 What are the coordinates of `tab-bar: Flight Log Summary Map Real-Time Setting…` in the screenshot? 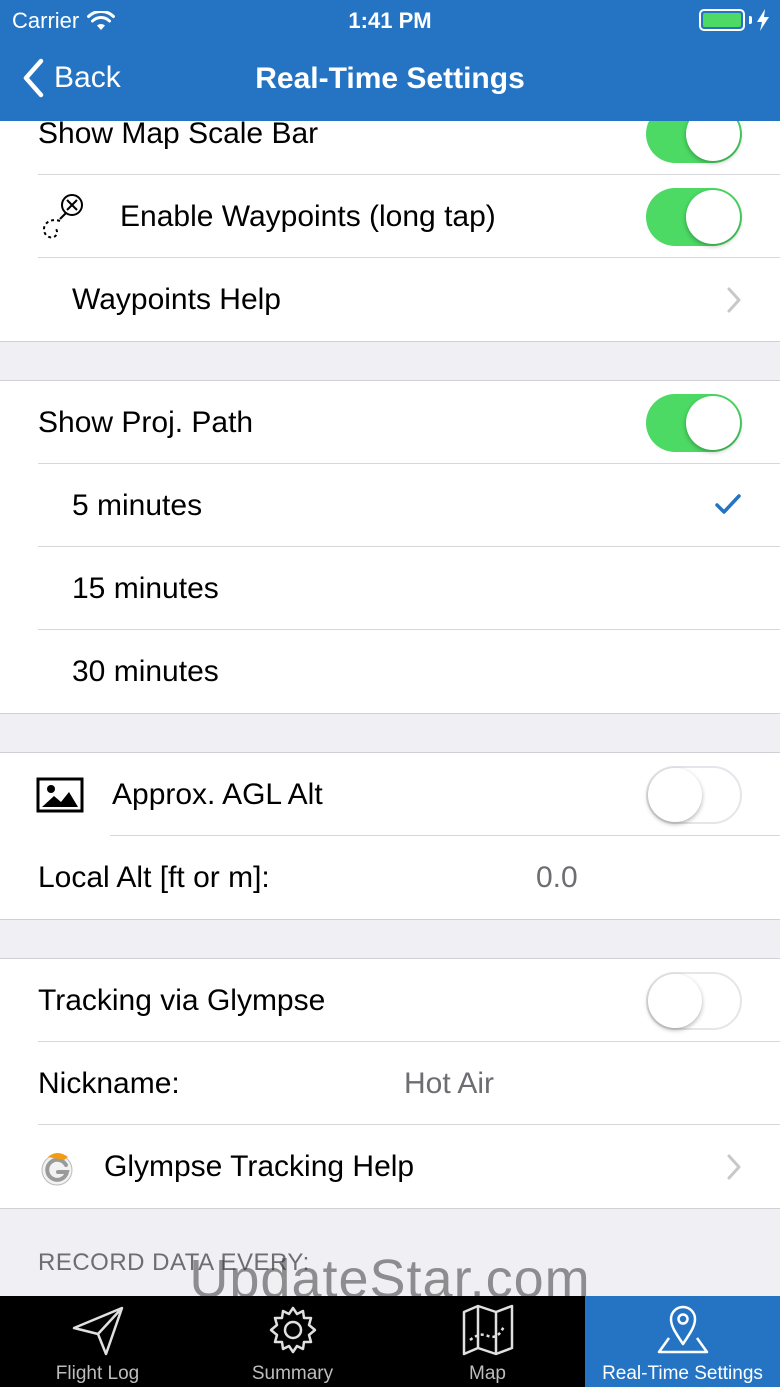 It's located at (390, 1341).